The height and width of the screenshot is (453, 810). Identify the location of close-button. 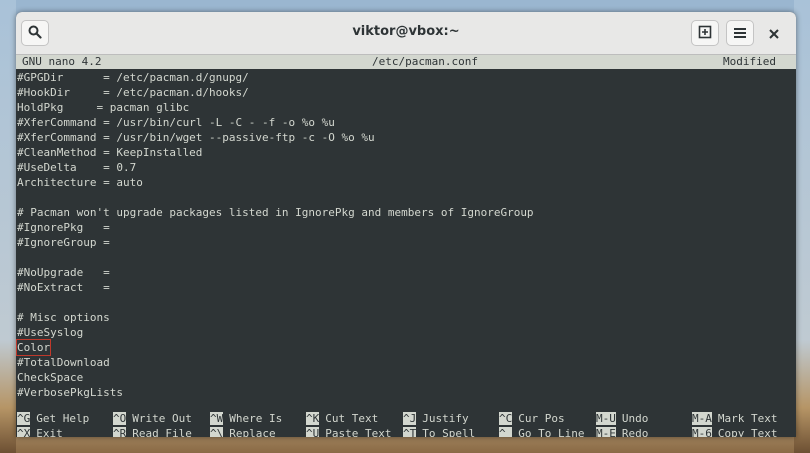
(774, 33).